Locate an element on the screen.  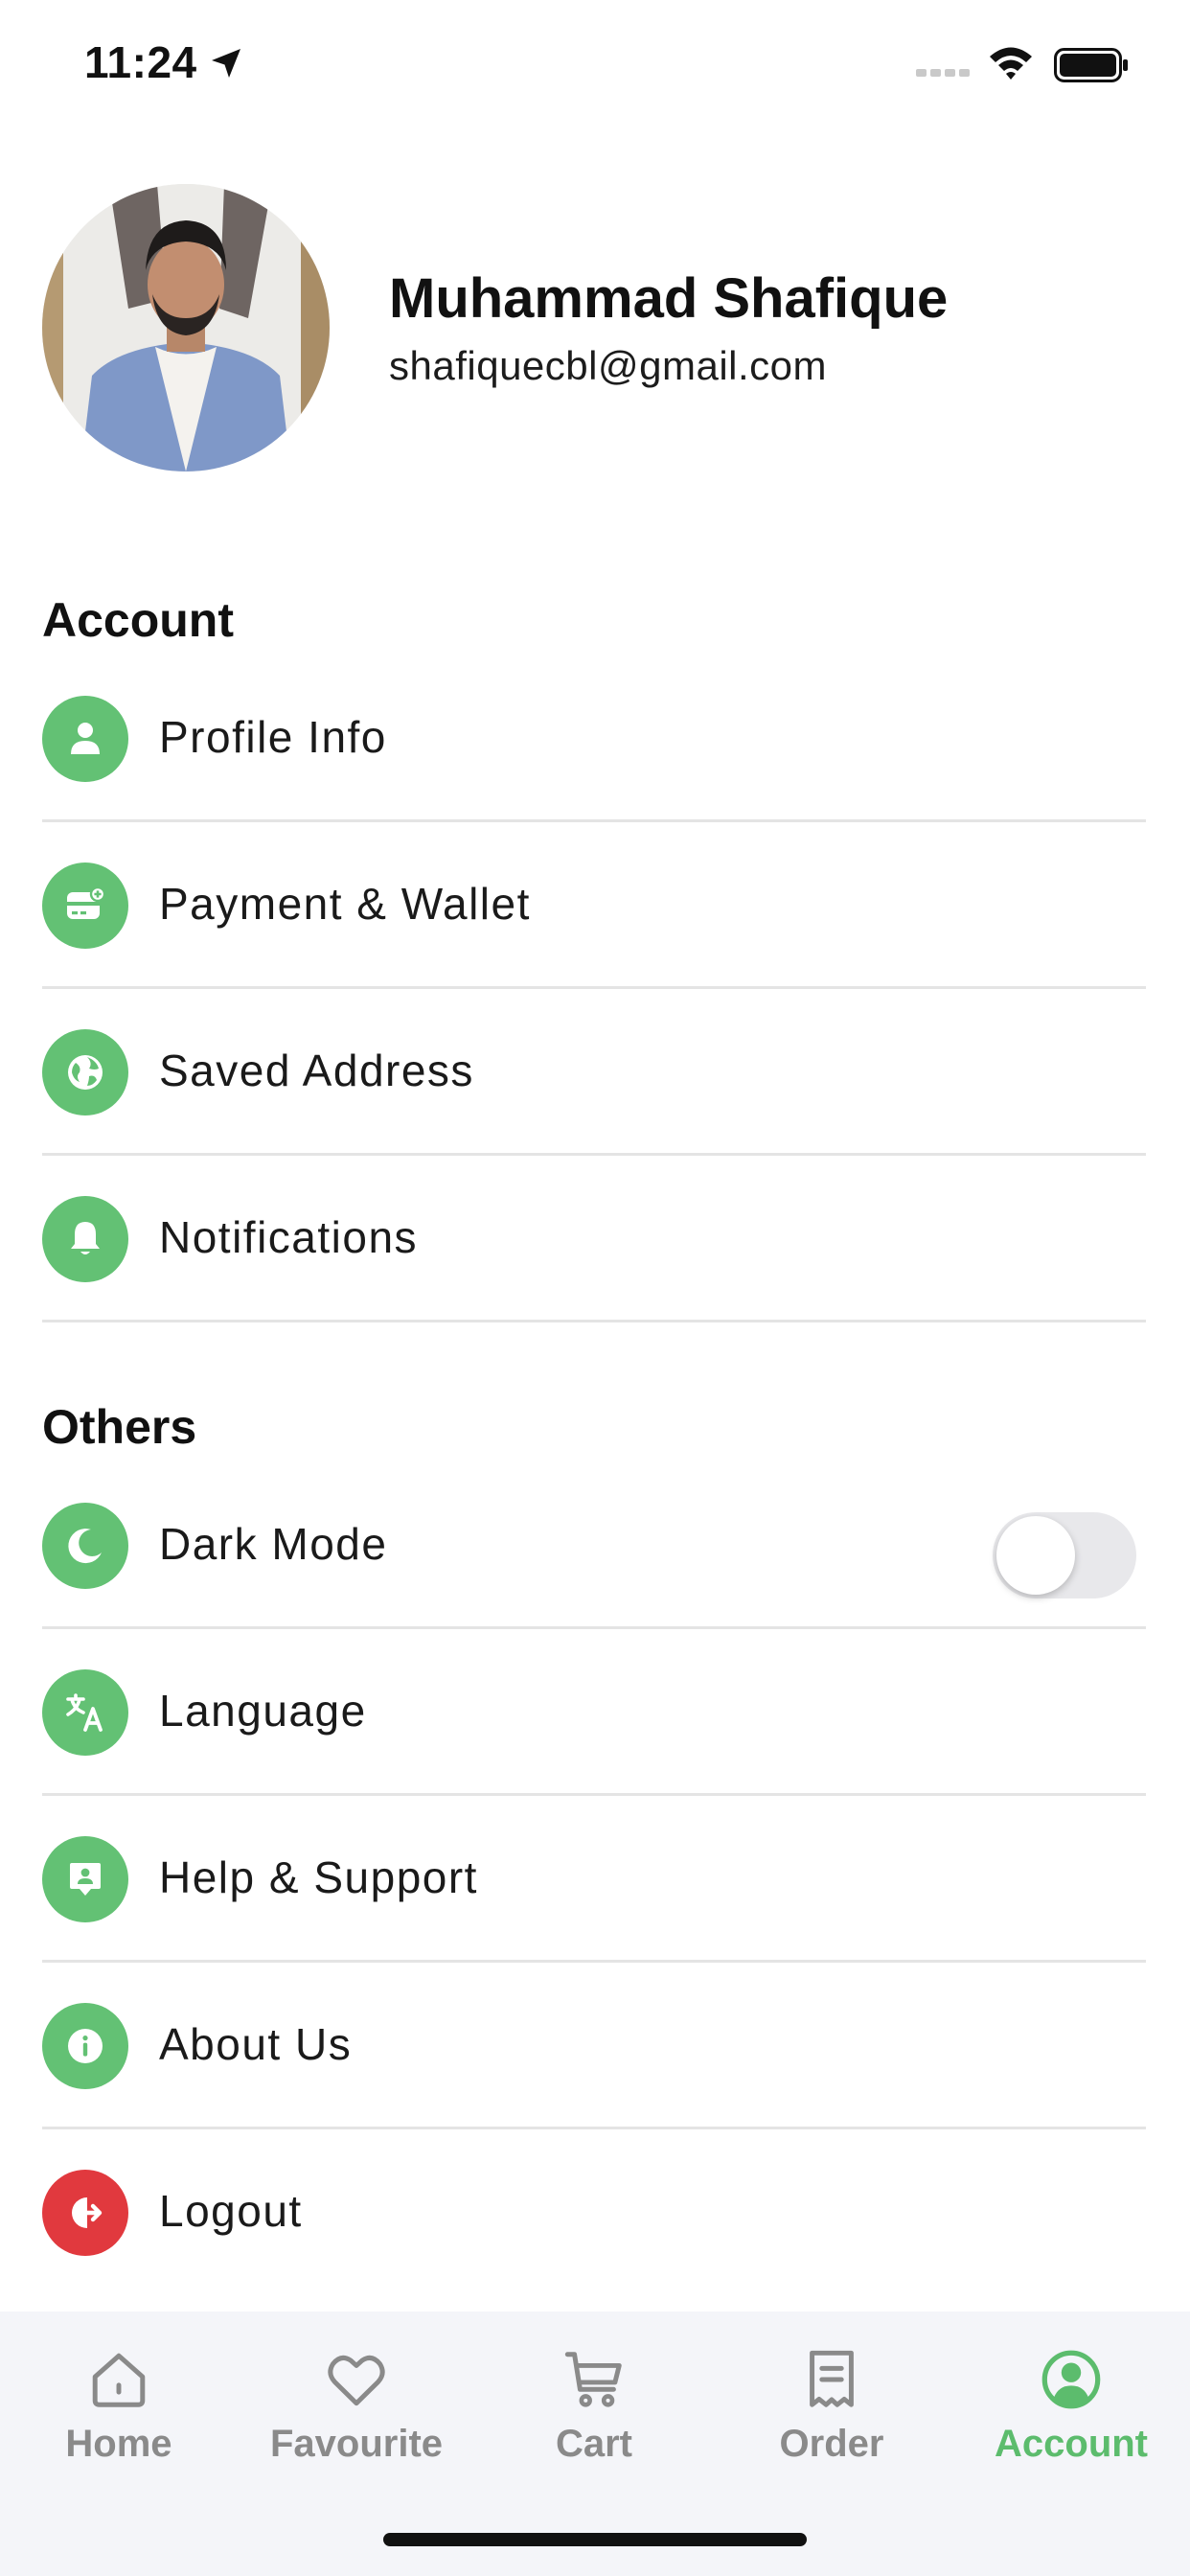
menu-item-notifications: Notifications is located at coordinates (594, 1239).